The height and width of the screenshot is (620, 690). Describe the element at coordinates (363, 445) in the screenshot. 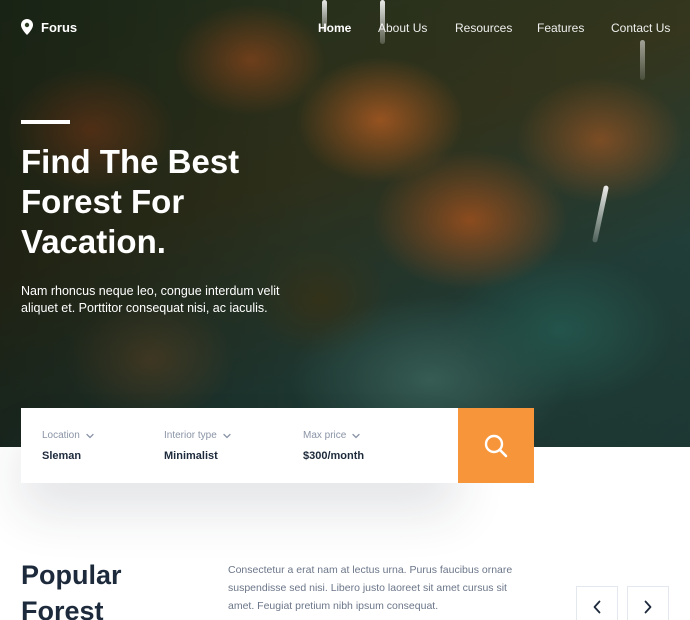

I see `max-price-field: Max price $300/month` at that location.